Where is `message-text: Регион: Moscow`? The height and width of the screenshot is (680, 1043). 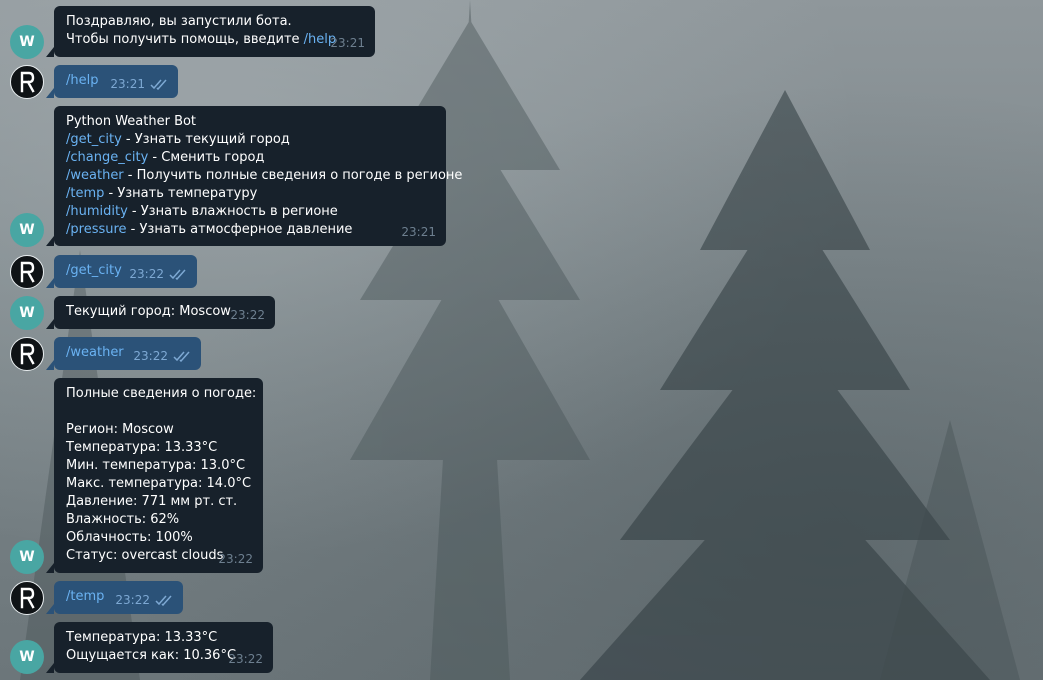
message-text: Регион: Moscow is located at coordinates (120, 429).